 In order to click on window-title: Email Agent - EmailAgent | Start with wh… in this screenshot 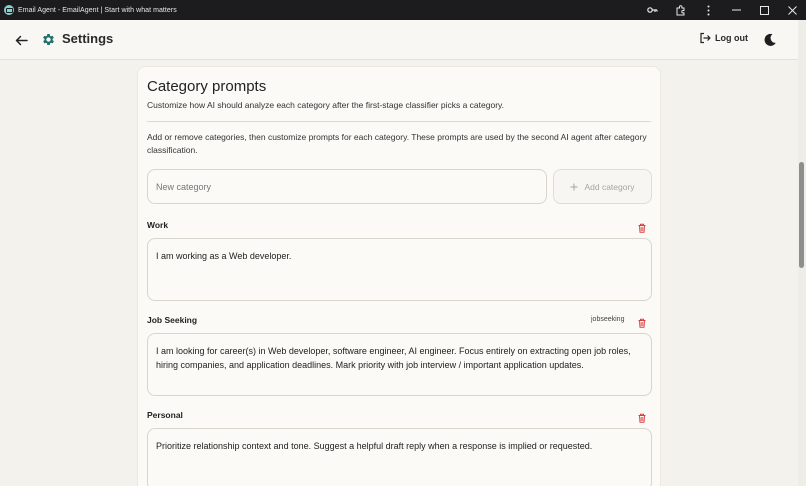, I will do `click(97, 10)`.